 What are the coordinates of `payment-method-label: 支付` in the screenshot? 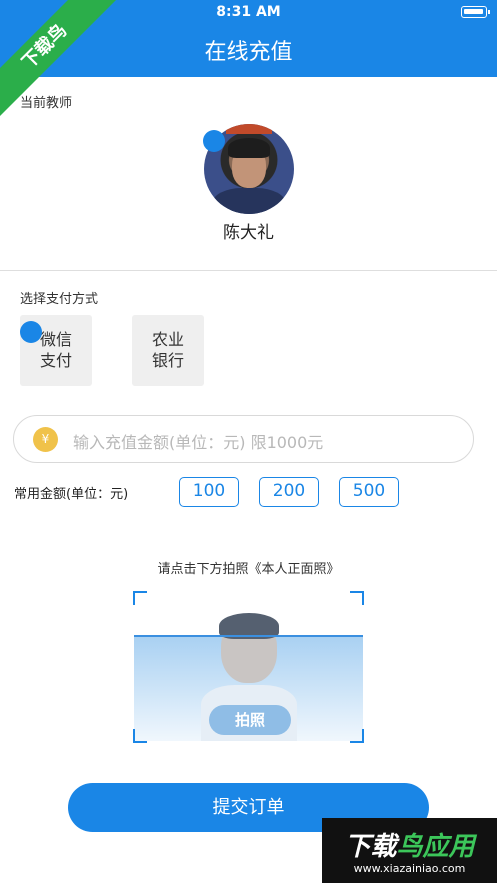 It's located at (55, 360).